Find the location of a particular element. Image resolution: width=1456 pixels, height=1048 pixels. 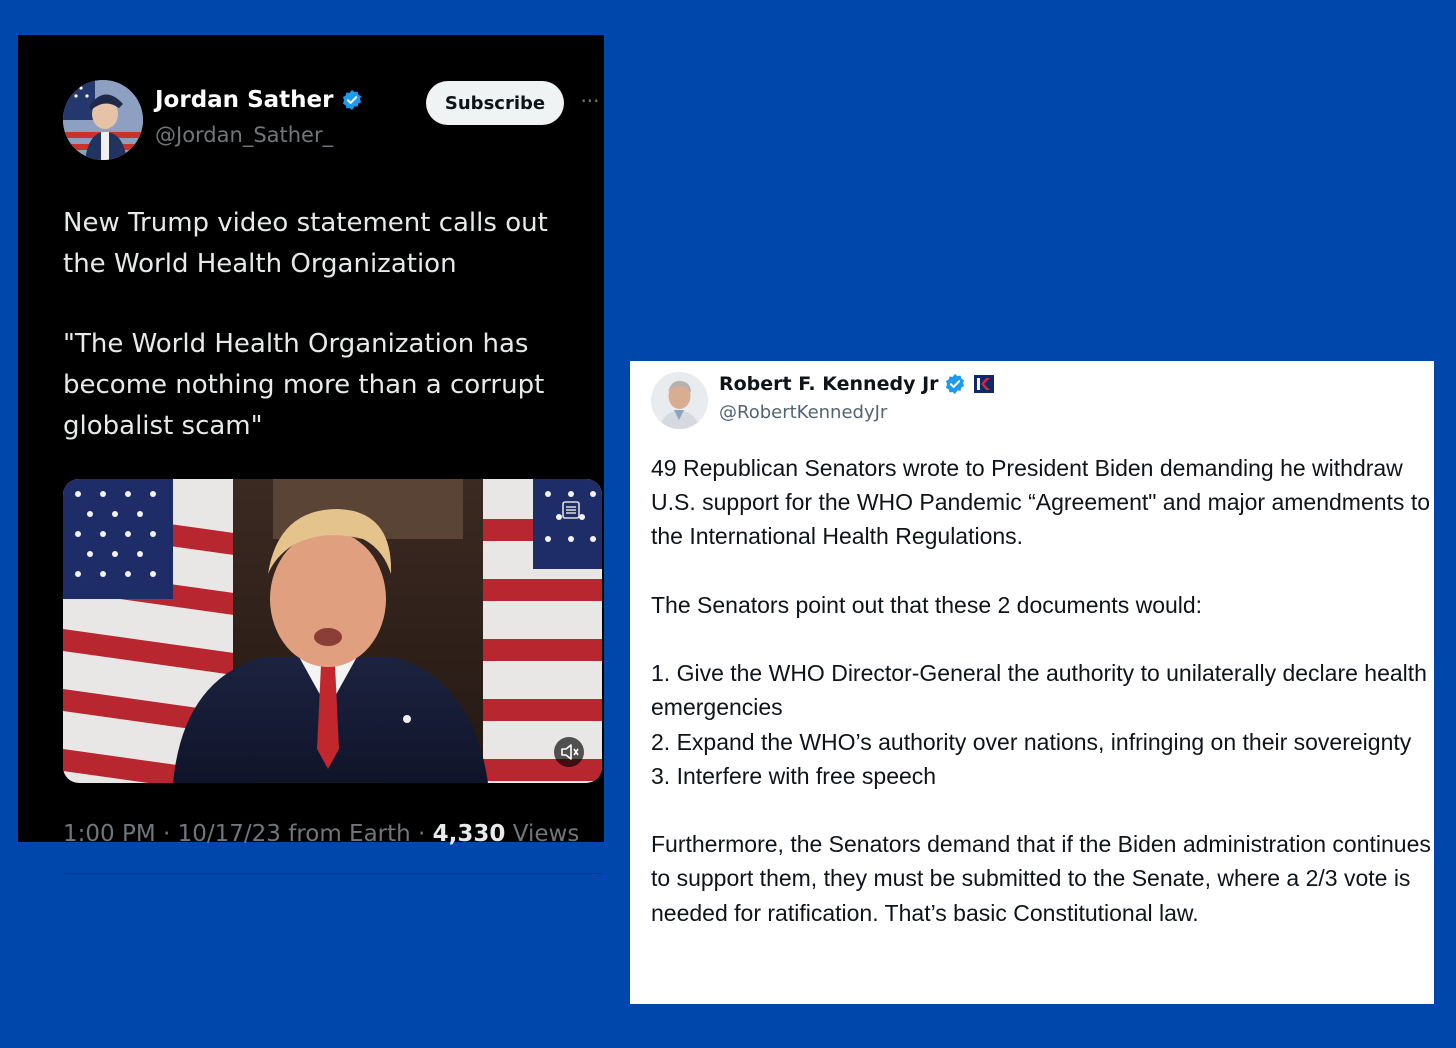

volume-muted-icon is located at coordinates (569, 752).